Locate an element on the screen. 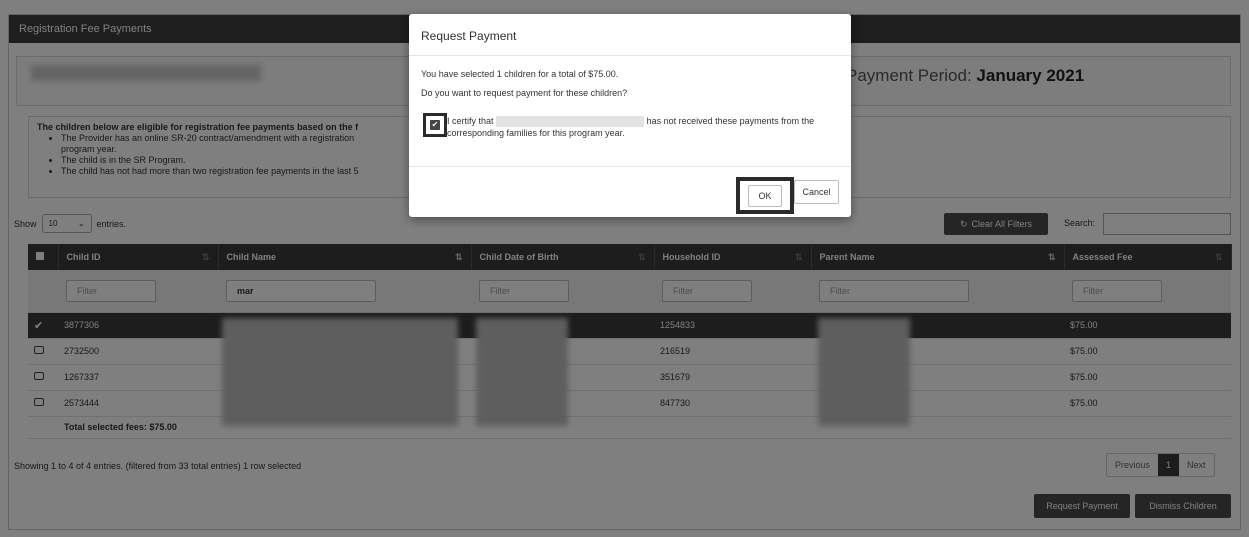 Image resolution: width=1249 pixels, height=537 pixels. certify-suffix: has not received these payments from the is located at coordinates (730, 121).